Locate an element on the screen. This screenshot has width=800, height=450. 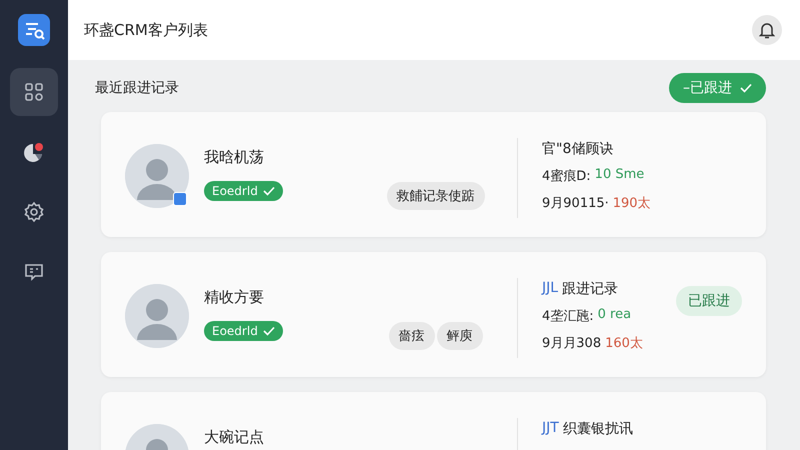
customer-name: 大碗记点 is located at coordinates (234, 437).